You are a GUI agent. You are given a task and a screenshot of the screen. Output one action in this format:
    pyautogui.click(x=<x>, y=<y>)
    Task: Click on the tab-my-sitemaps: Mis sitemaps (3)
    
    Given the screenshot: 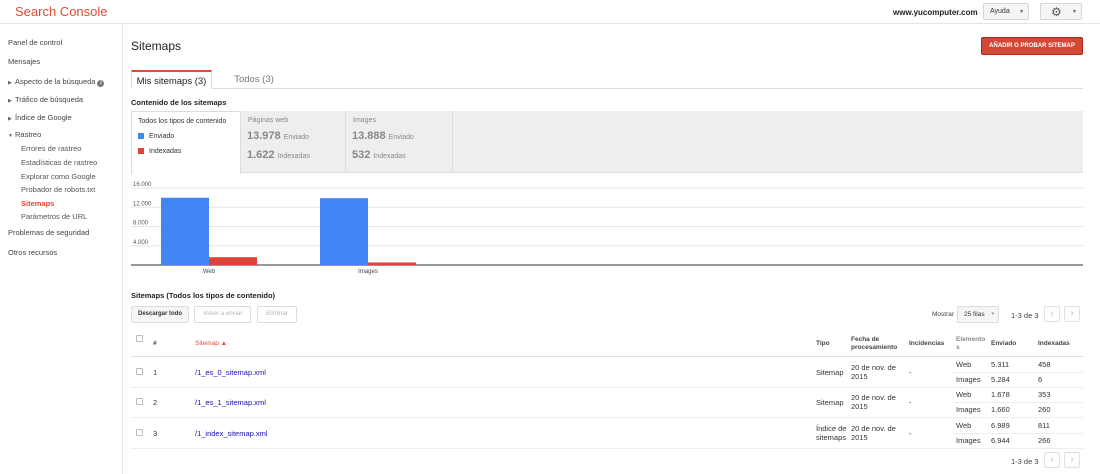 What is the action you would take?
    pyautogui.click(x=171, y=79)
    